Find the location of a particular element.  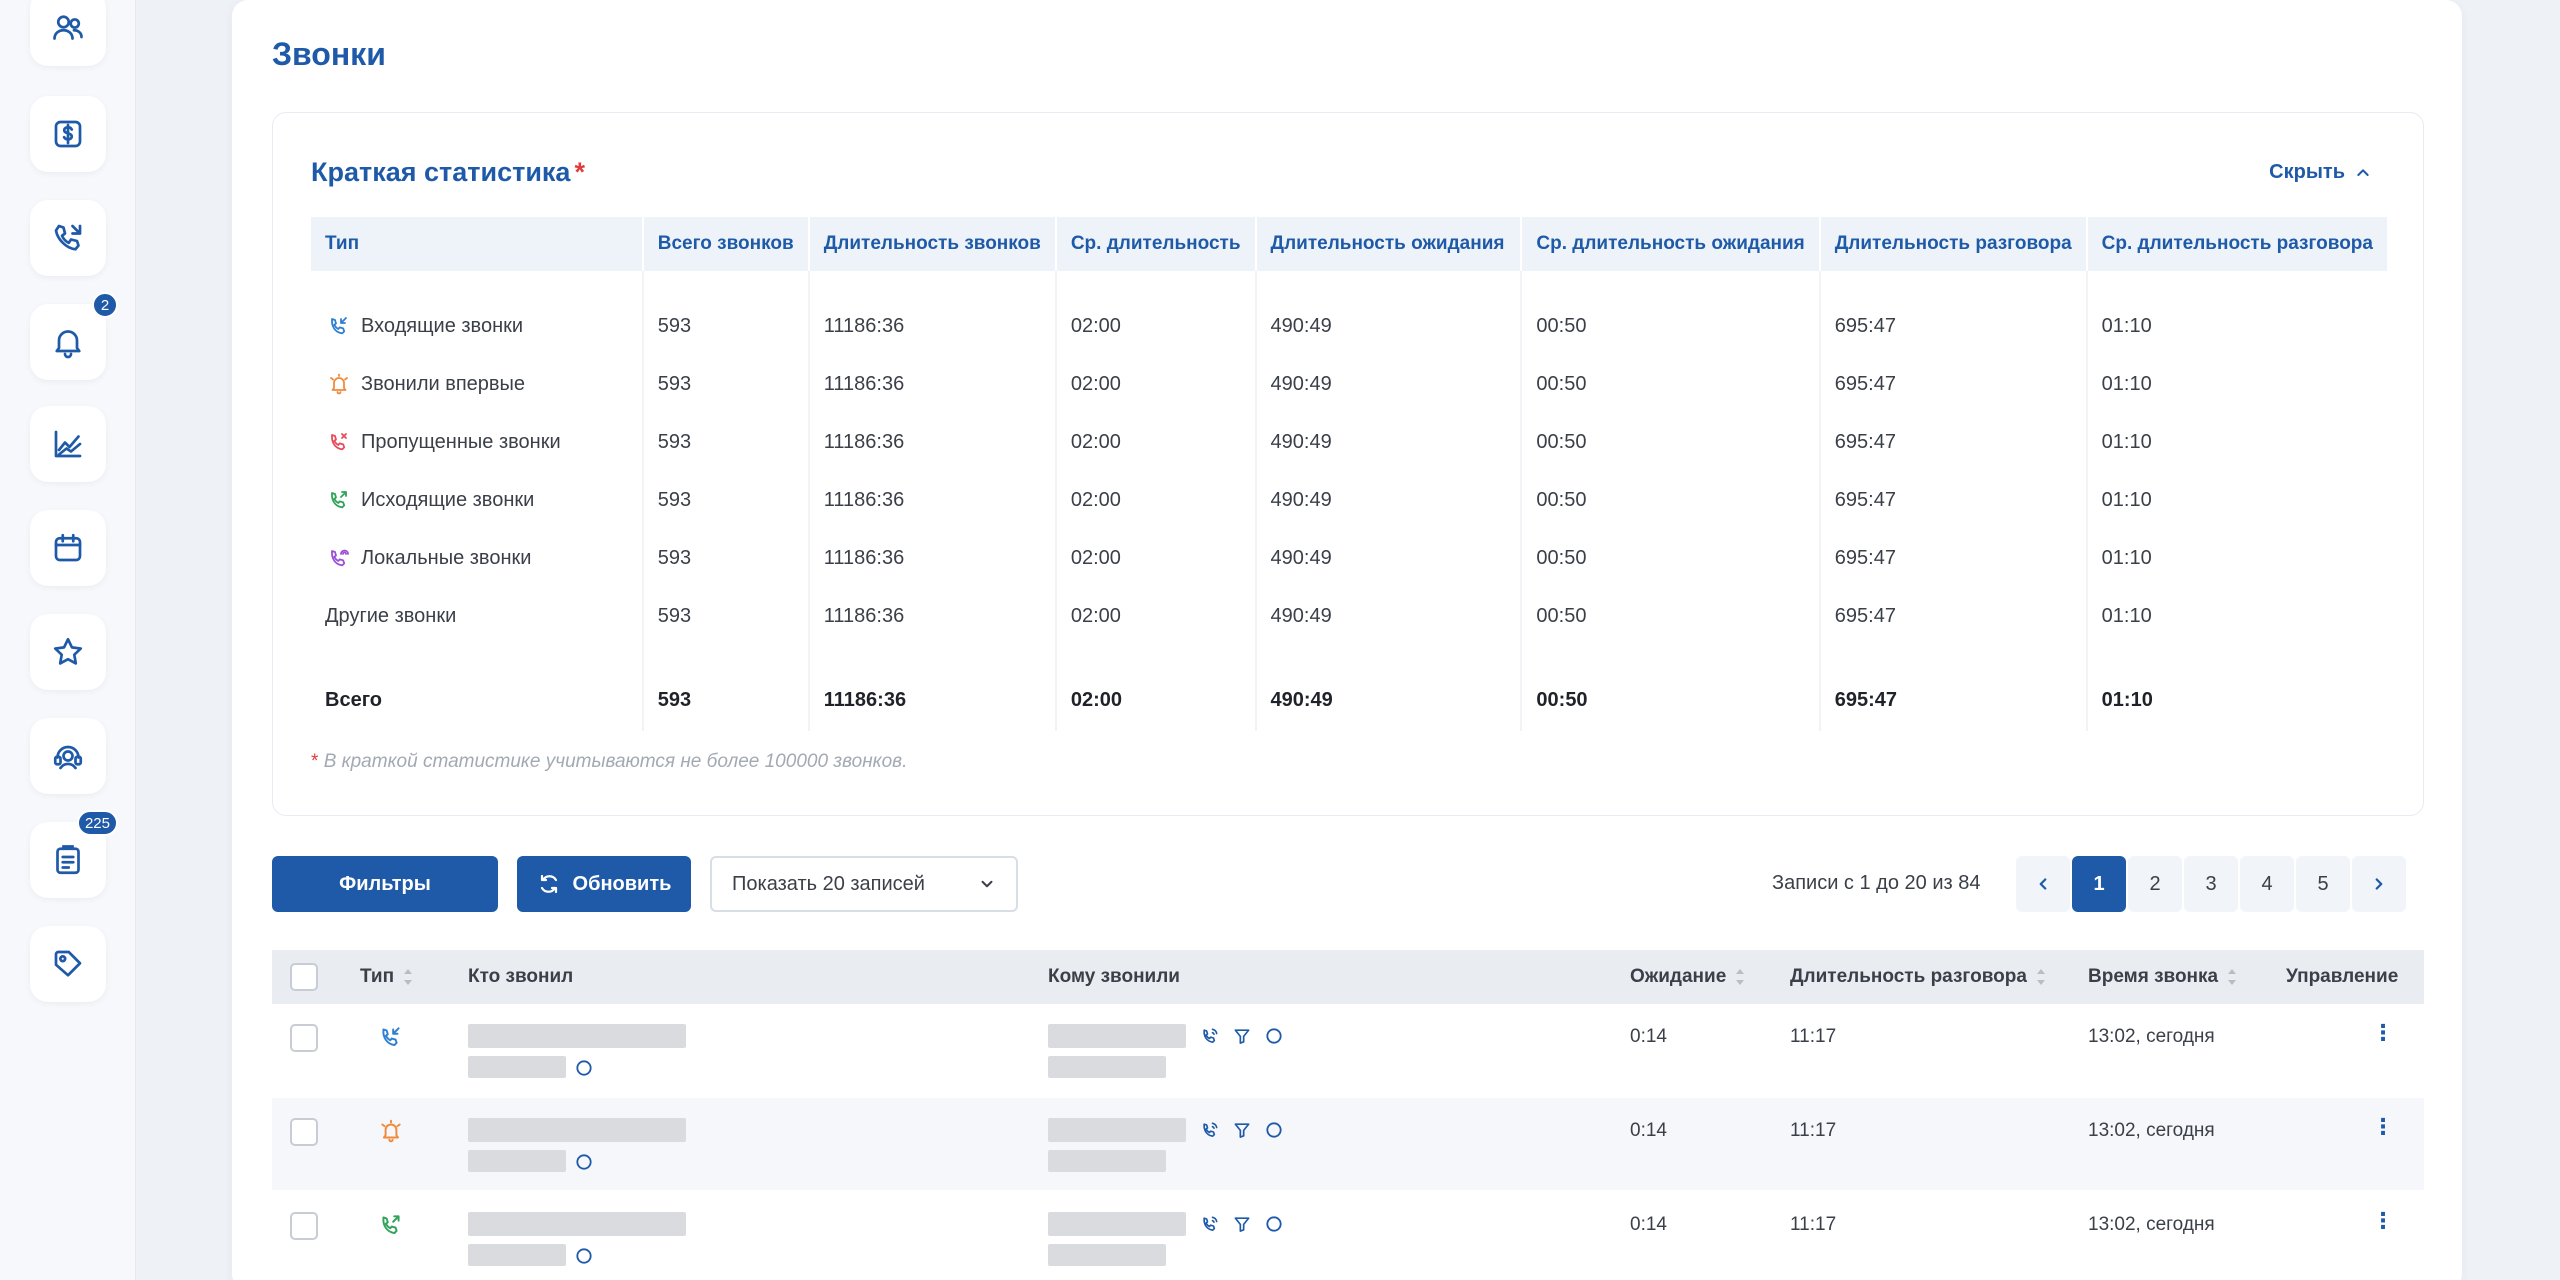

sidebar-item-calendar is located at coordinates (68, 548).